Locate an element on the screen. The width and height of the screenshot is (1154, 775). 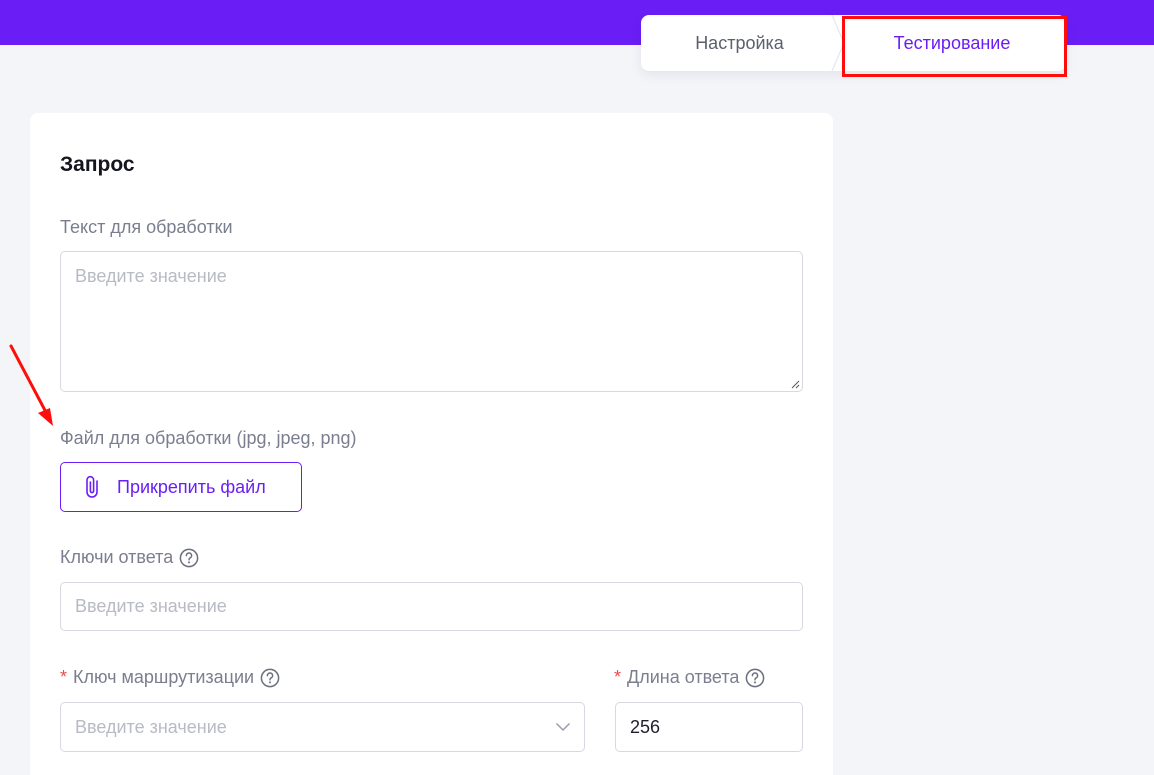
routing-key-select: Введите значение is located at coordinates (322, 727).